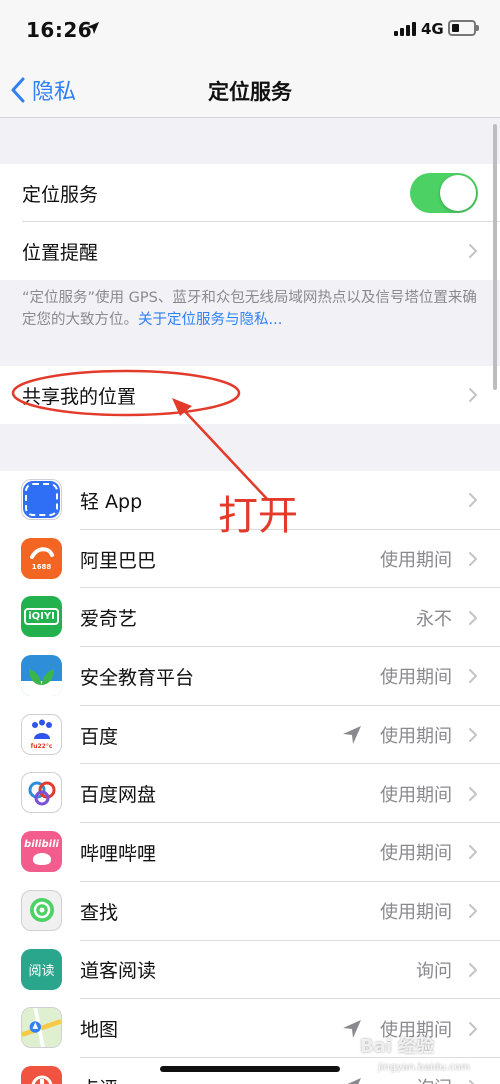 This screenshot has width=500, height=1084. I want to click on status-time: 16:26, so click(59, 30).